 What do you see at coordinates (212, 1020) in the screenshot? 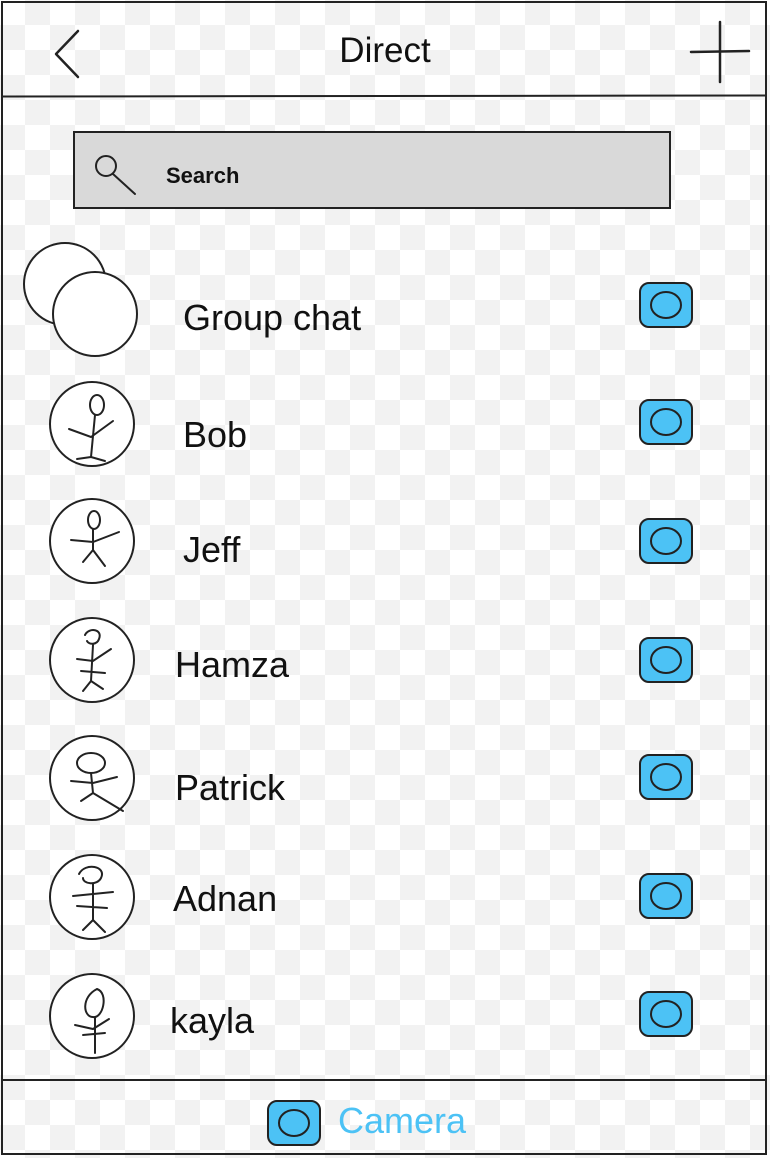
I see `conversation-name: kayla` at bounding box center [212, 1020].